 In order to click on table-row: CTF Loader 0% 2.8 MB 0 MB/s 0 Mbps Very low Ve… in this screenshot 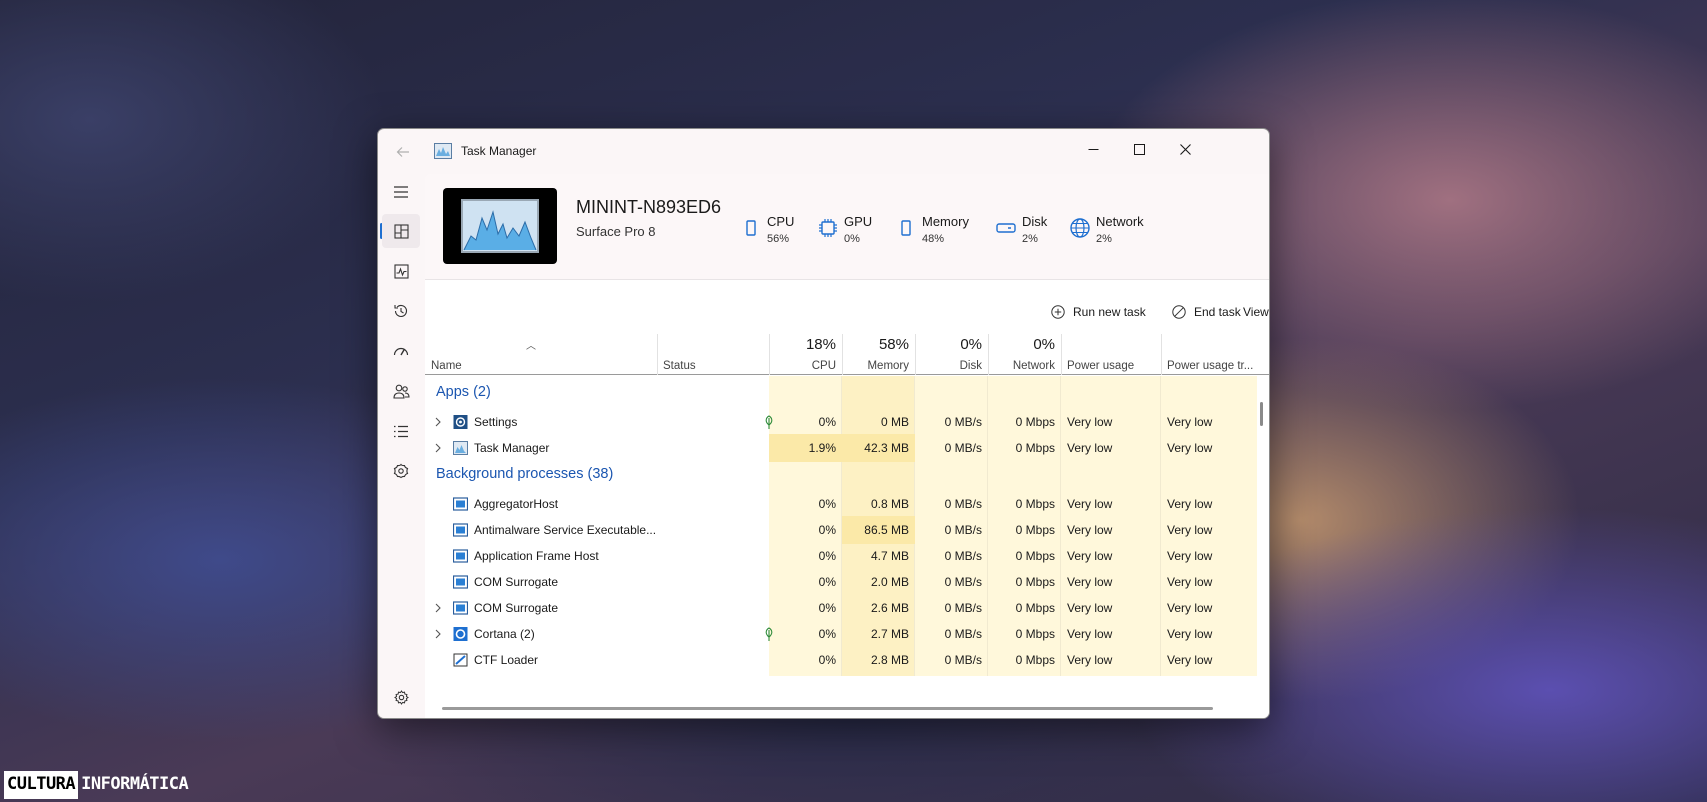, I will do `click(847, 660)`.